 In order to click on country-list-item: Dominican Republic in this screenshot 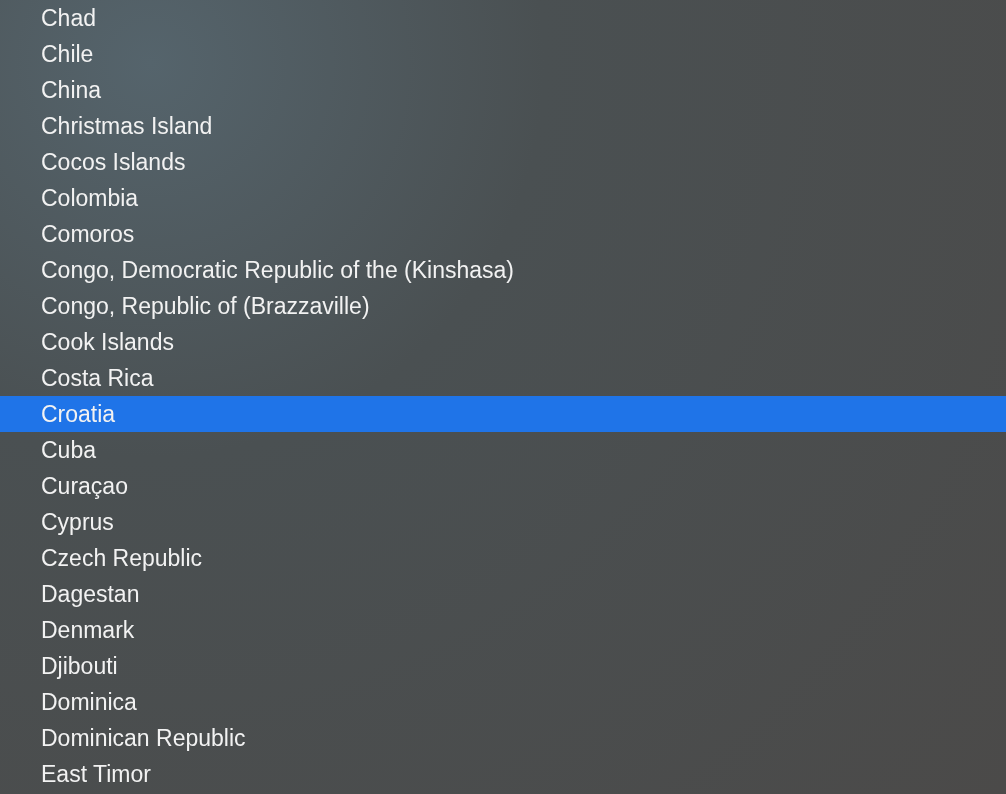, I will do `click(503, 738)`.